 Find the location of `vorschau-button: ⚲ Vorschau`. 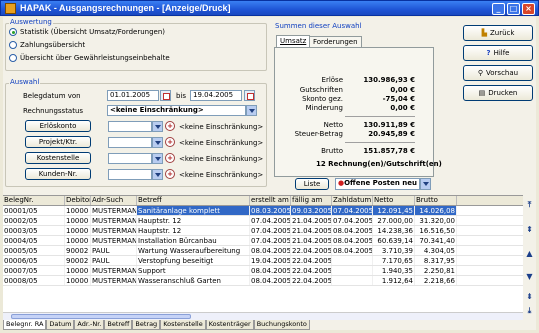

vorschau-button: ⚲ Vorschau is located at coordinates (498, 73).